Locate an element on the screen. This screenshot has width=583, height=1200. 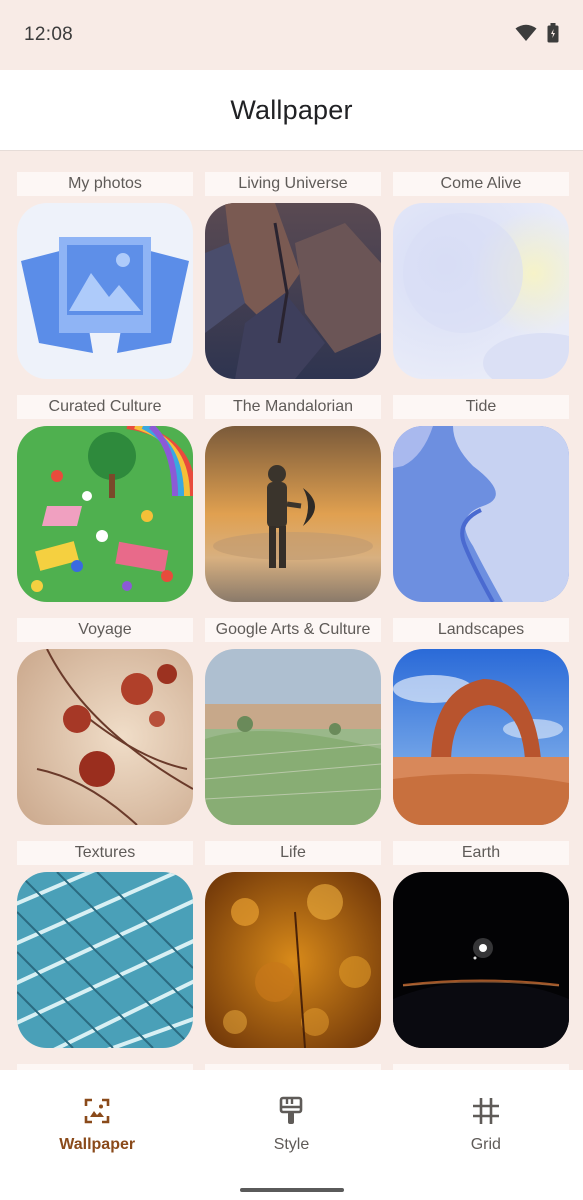
status-bar: 12:08 is located at coordinates (291, 35).